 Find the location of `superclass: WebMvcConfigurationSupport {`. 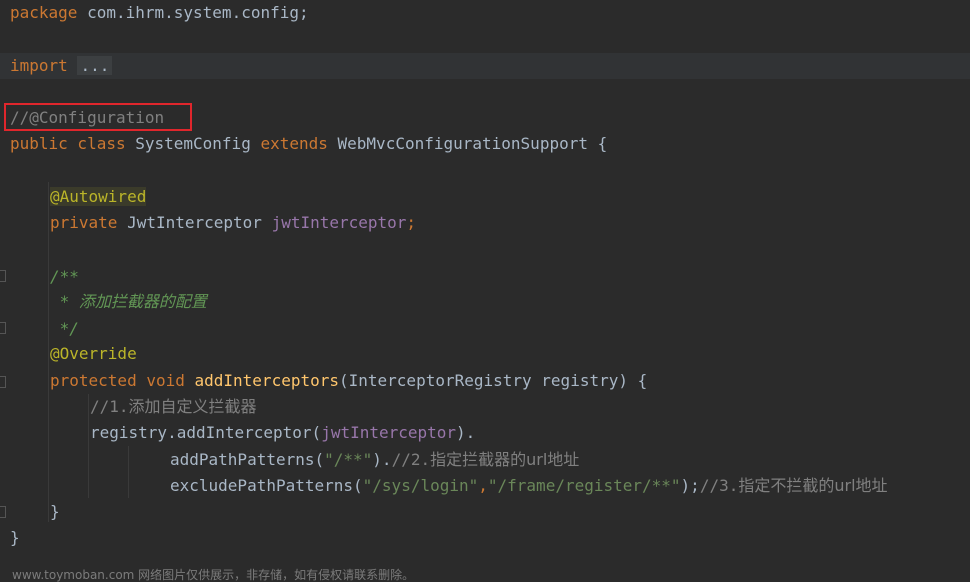

superclass: WebMvcConfigurationSupport { is located at coordinates (467, 143).